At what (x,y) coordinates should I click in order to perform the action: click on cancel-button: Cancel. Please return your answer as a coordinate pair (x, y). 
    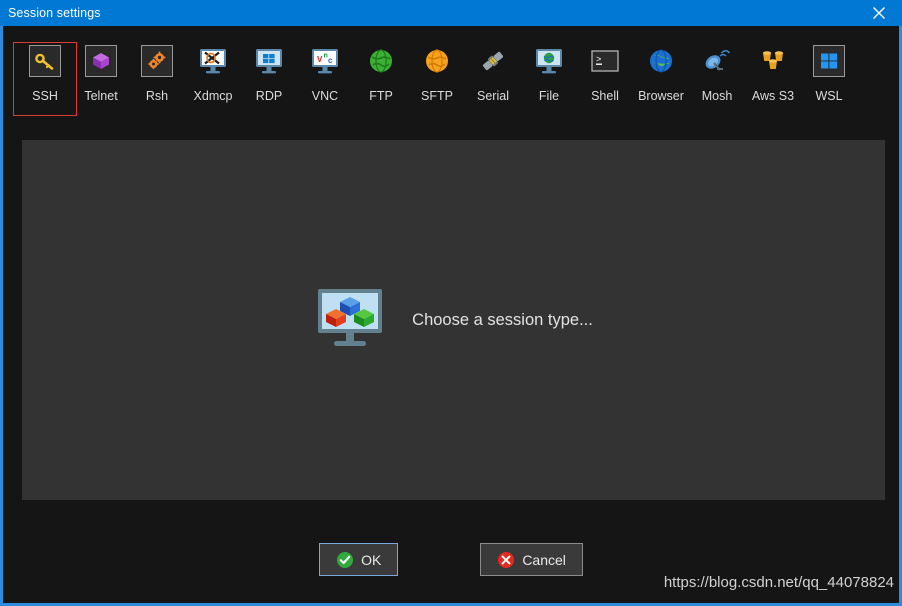
    Looking at the image, I should click on (531, 559).